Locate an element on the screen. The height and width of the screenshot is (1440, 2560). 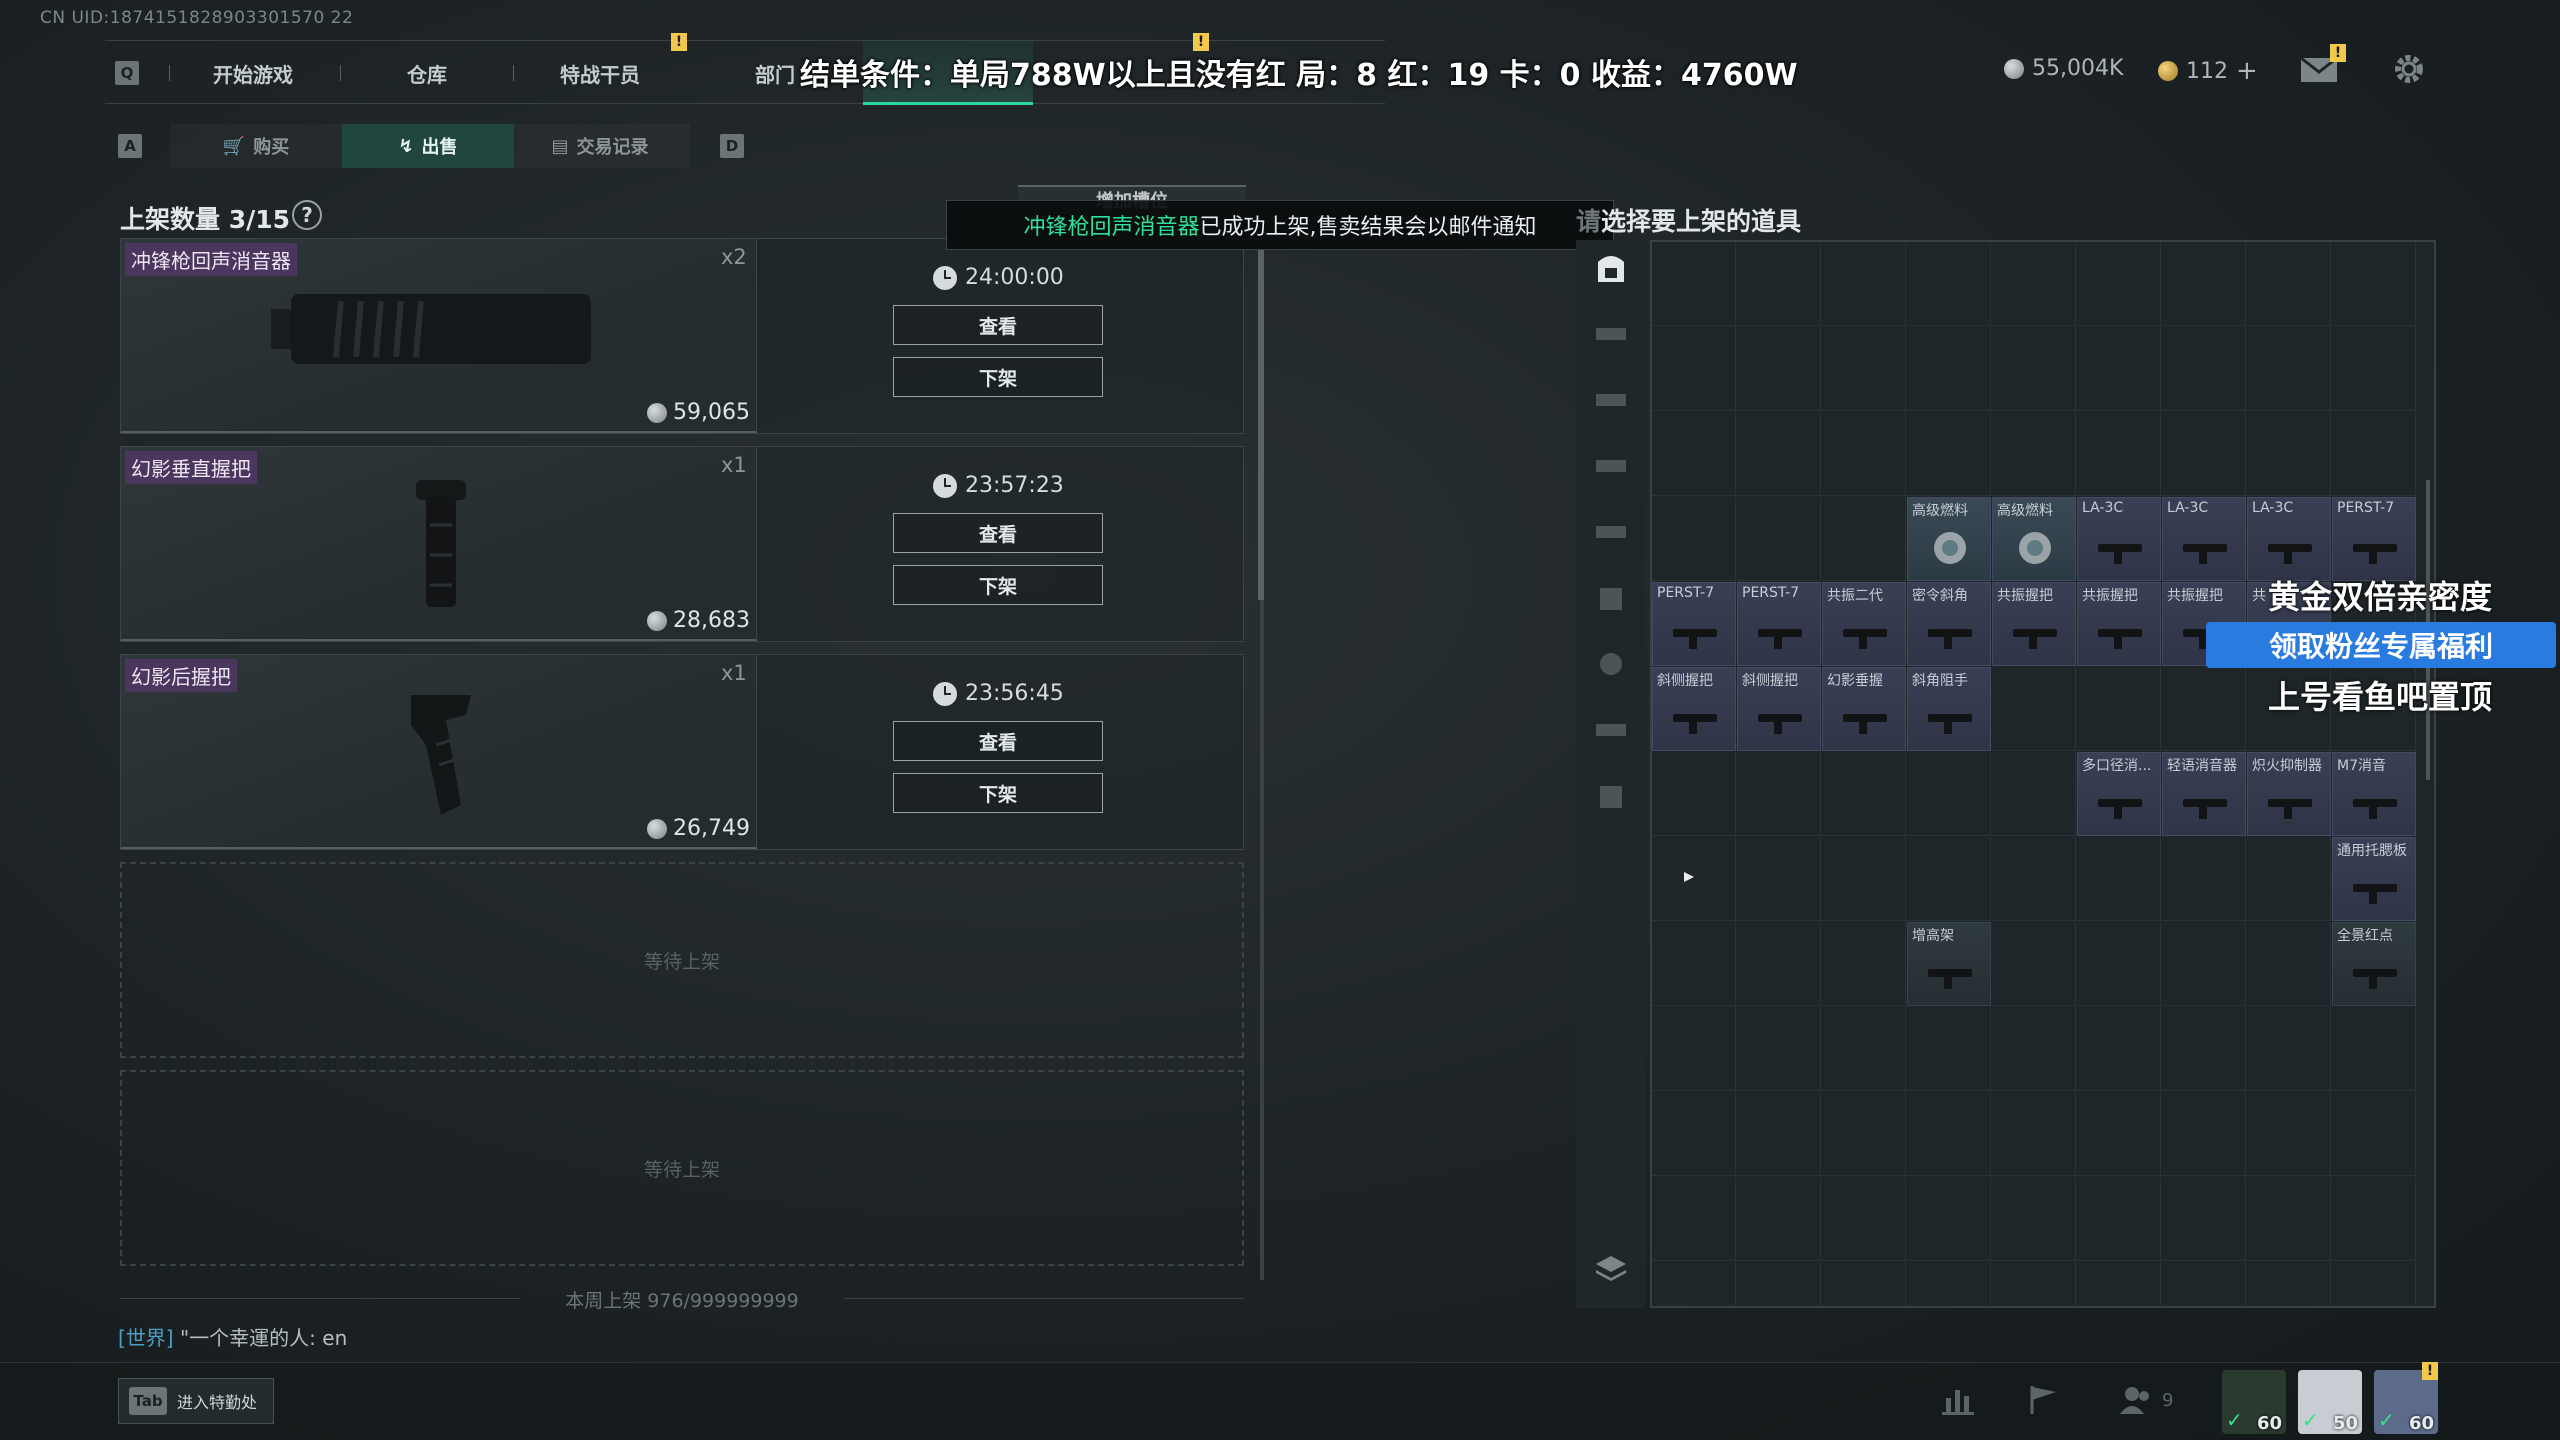
inventory-item: 幻影垂握 is located at coordinates (1864, 709).